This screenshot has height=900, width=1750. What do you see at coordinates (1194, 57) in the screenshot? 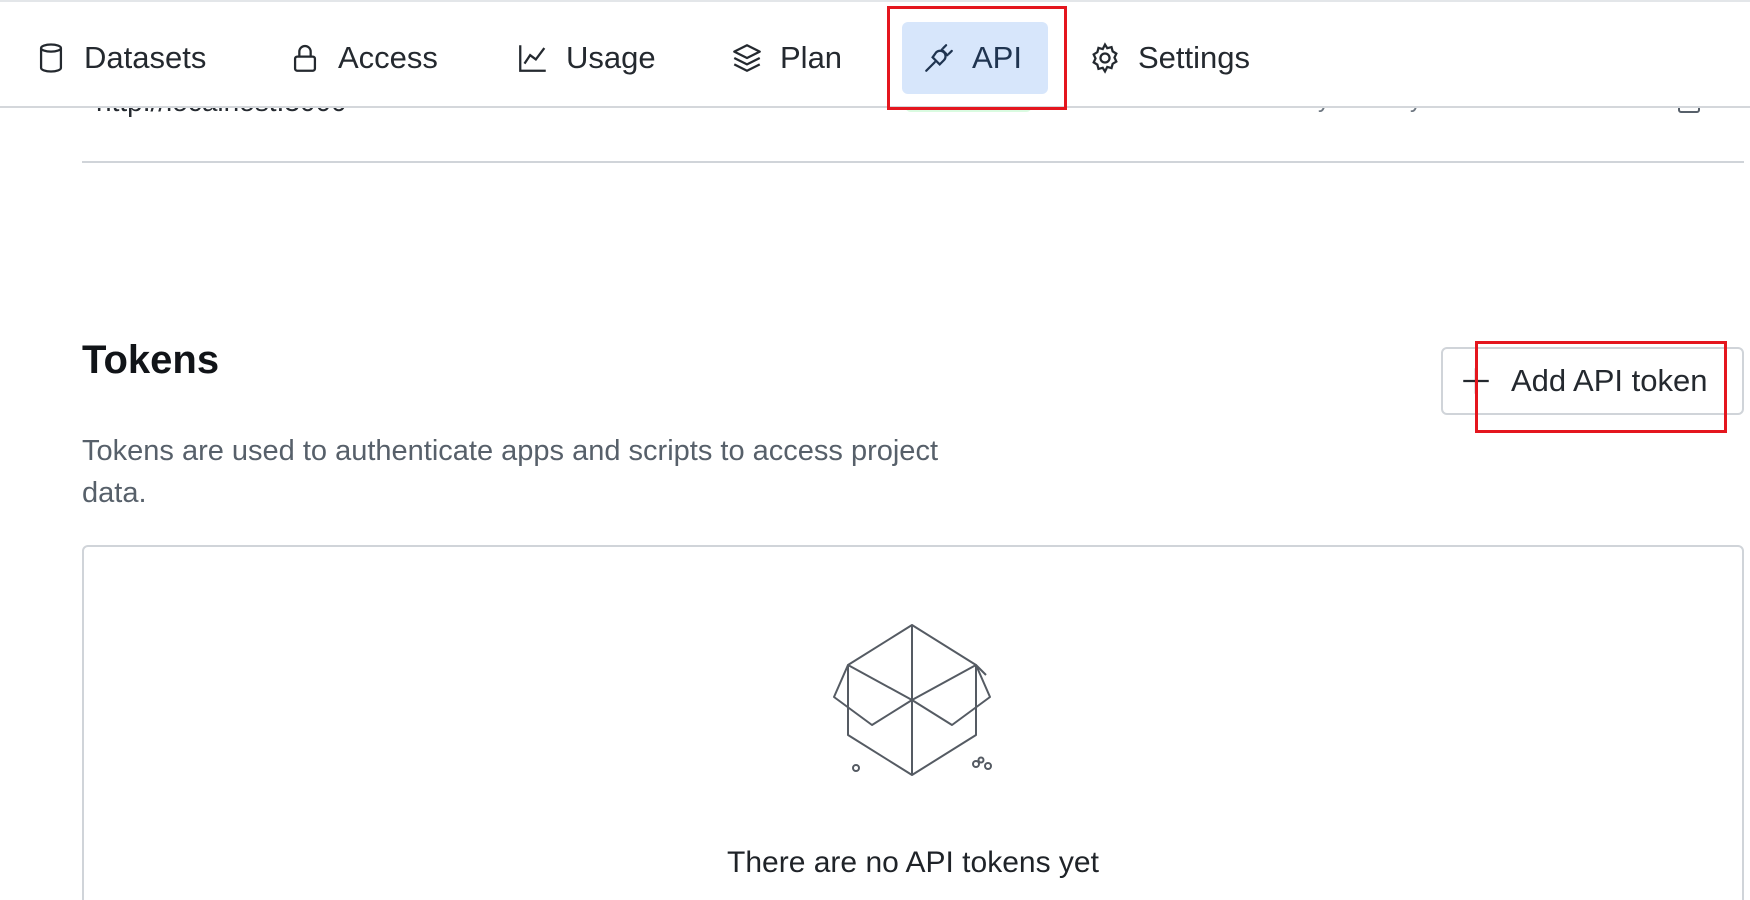
I see `tab-label: Settings` at bounding box center [1194, 57].